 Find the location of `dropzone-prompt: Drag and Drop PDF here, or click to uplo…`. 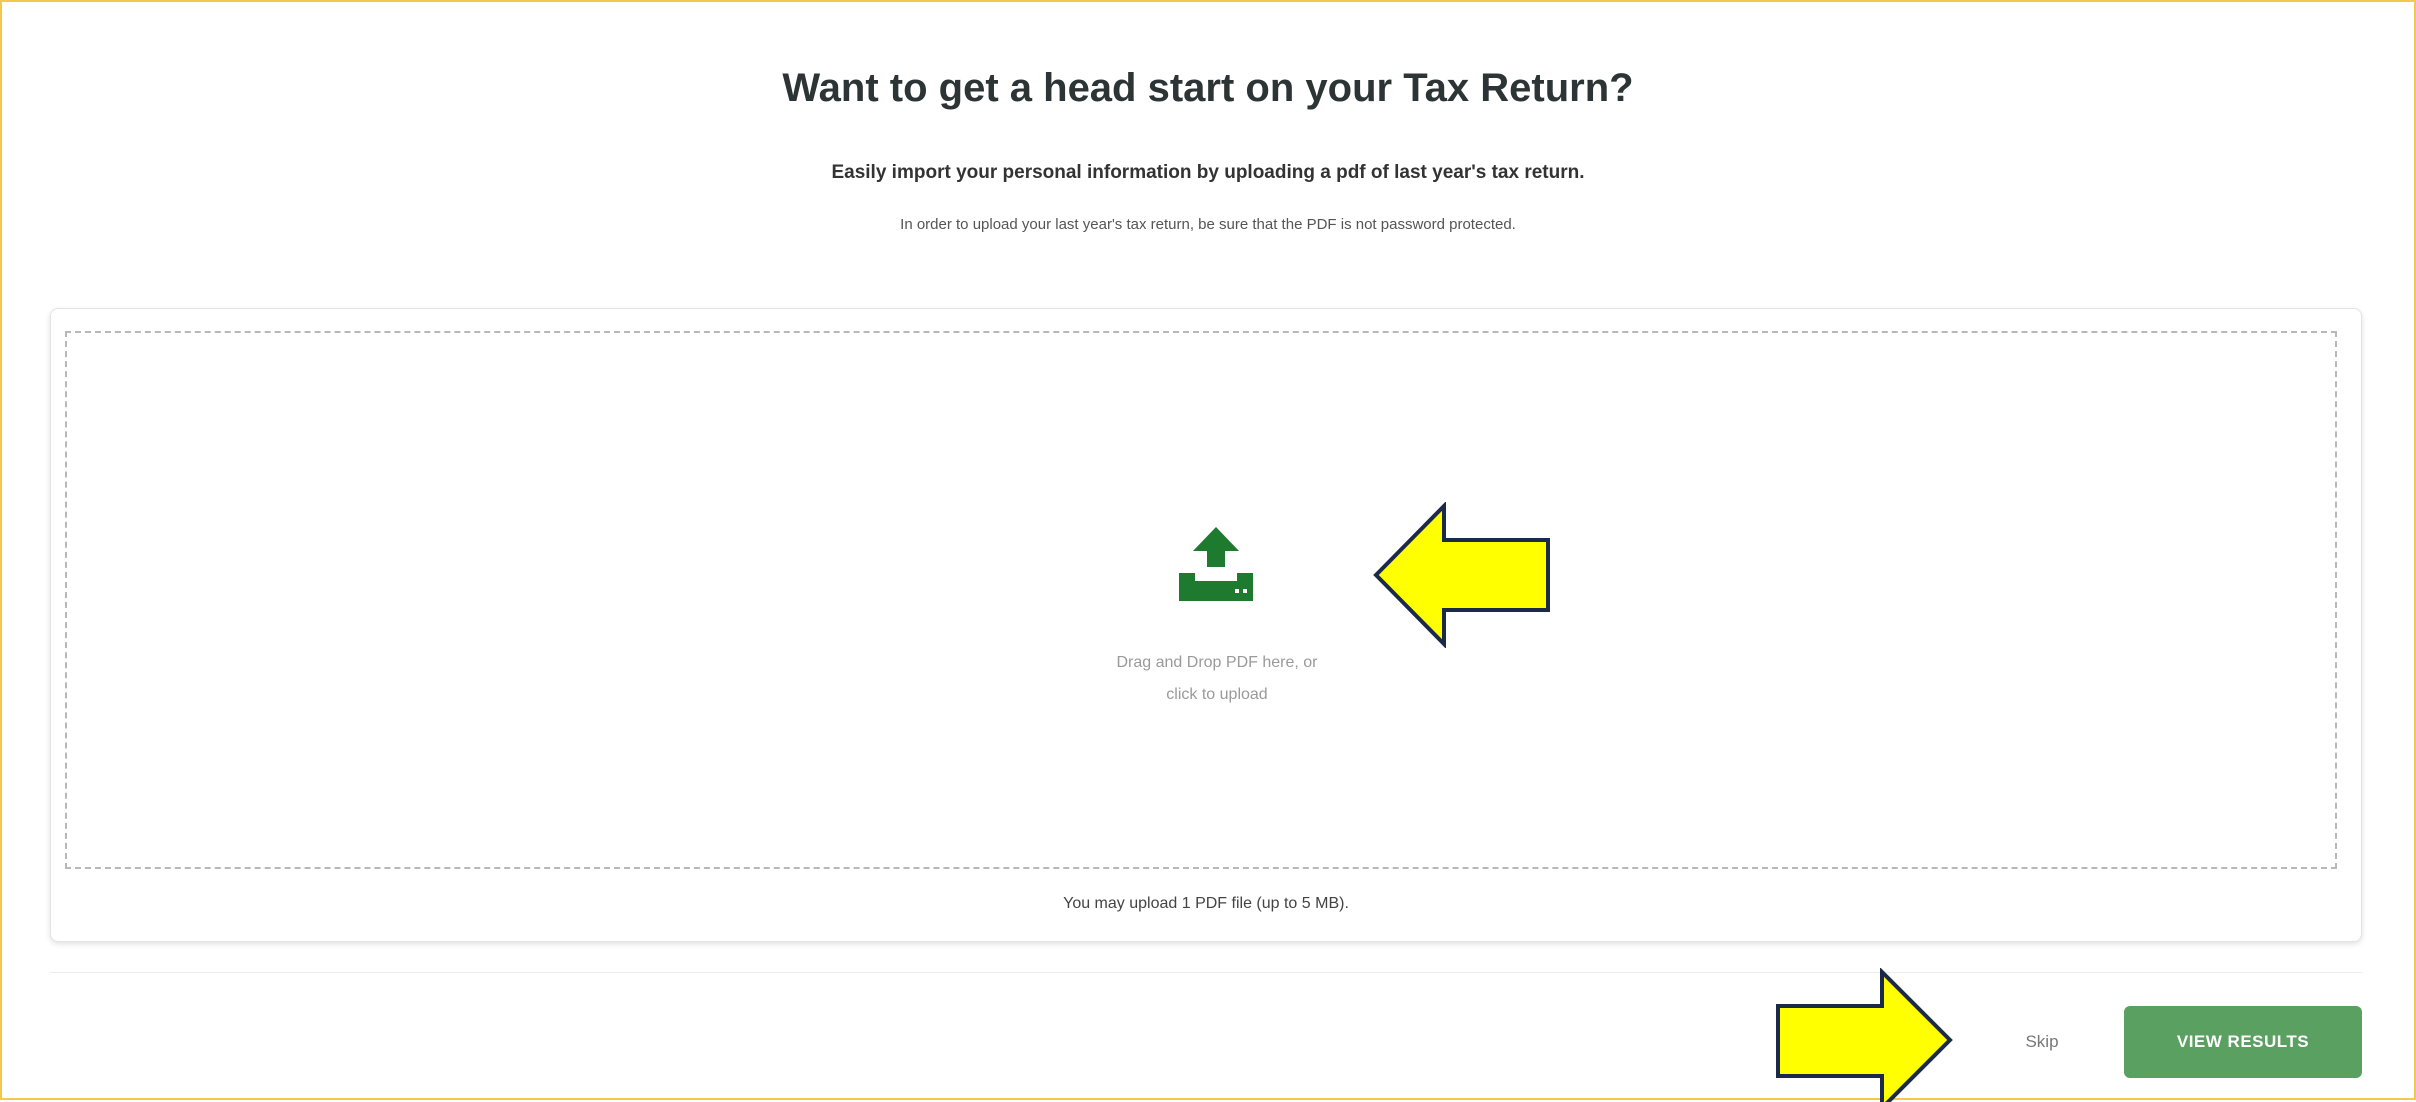

dropzone-prompt: Drag and Drop PDF here, or click to uplo… is located at coordinates (1217, 679).